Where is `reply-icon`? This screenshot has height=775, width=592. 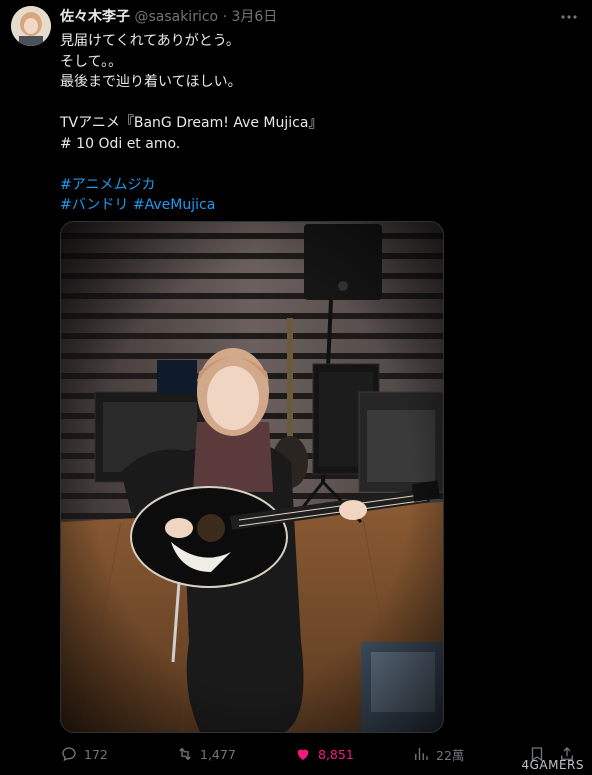
reply-icon is located at coordinates (69, 754).